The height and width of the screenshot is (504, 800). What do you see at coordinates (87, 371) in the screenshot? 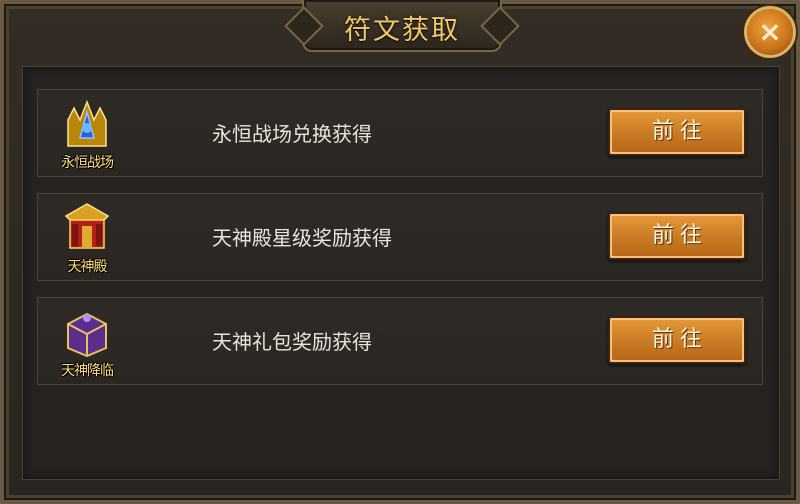
I see `icon-caption: 天神降临` at bounding box center [87, 371].